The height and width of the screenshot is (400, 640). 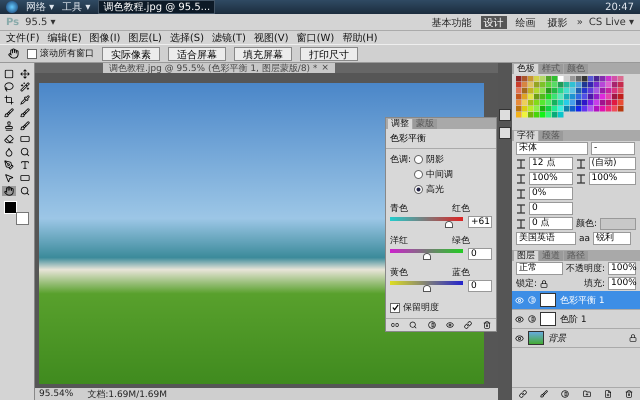 I want to click on foreground-color-swatch, so click(x=10, y=207).